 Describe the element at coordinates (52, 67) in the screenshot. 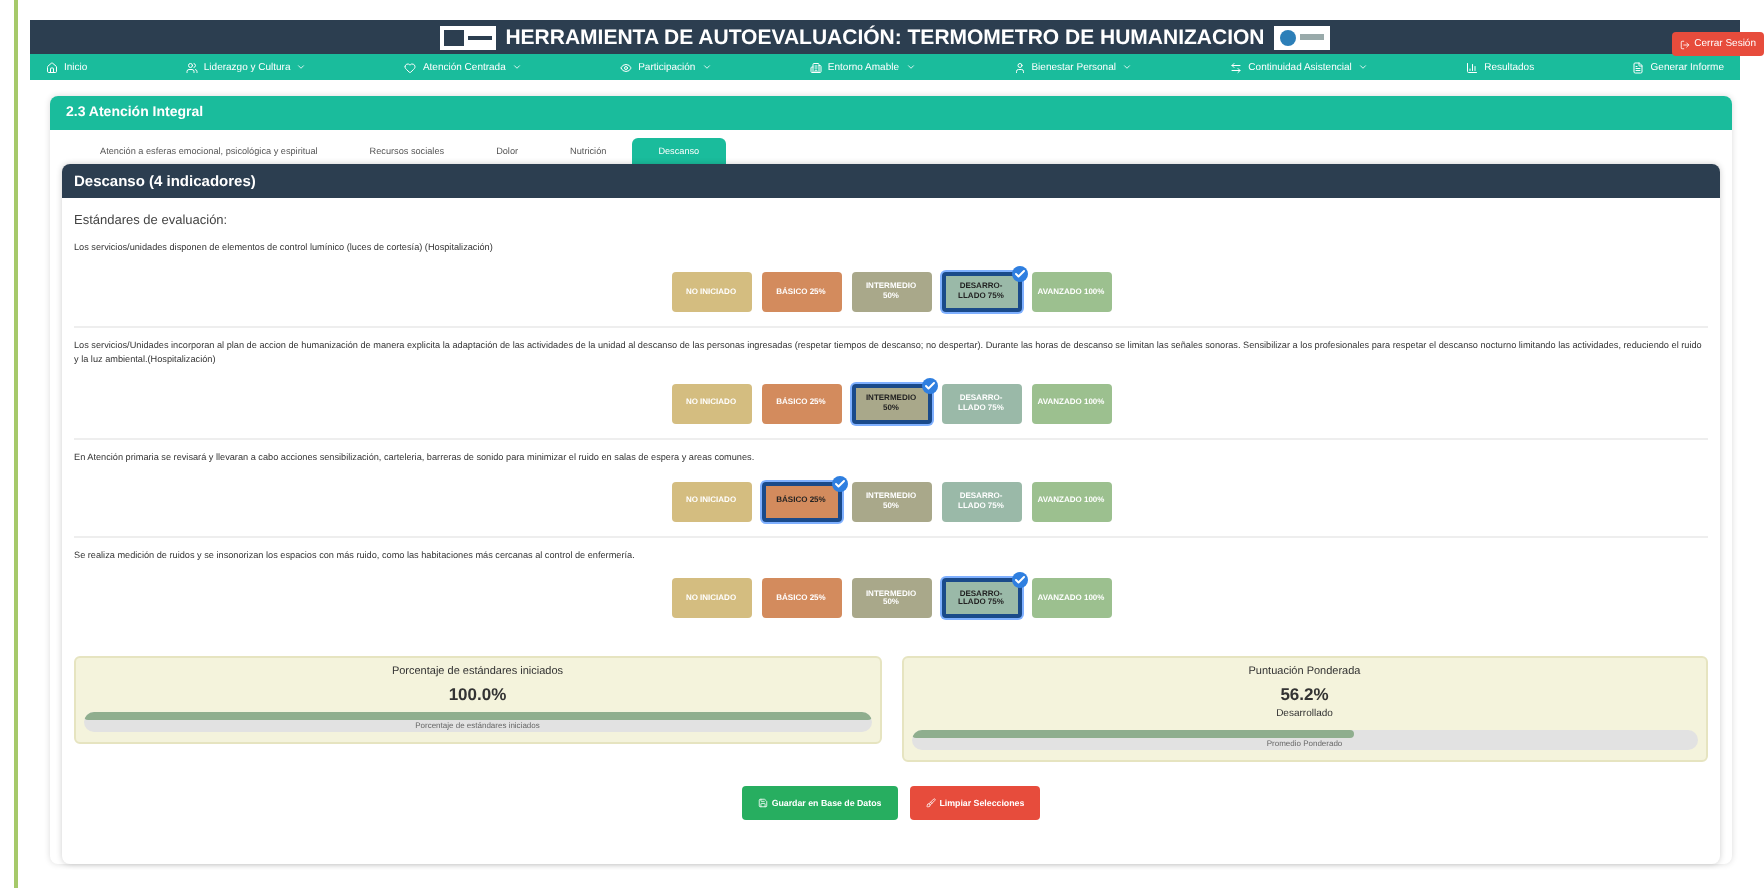

I see `home-icon` at that location.